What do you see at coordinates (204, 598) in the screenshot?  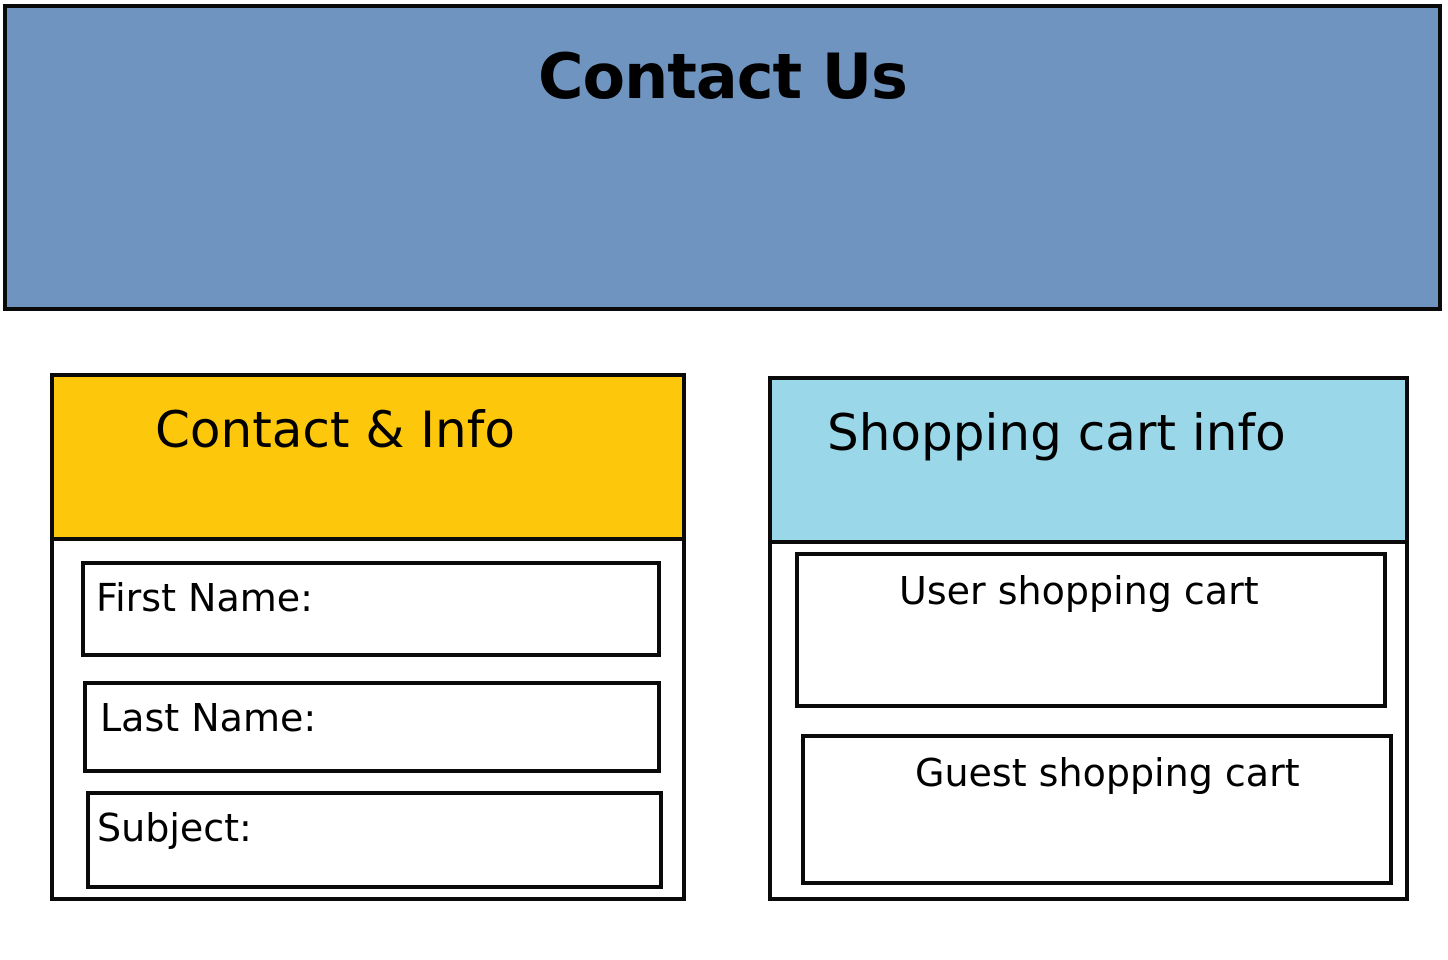 I see `first-name-label: First Name:` at bounding box center [204, 598].